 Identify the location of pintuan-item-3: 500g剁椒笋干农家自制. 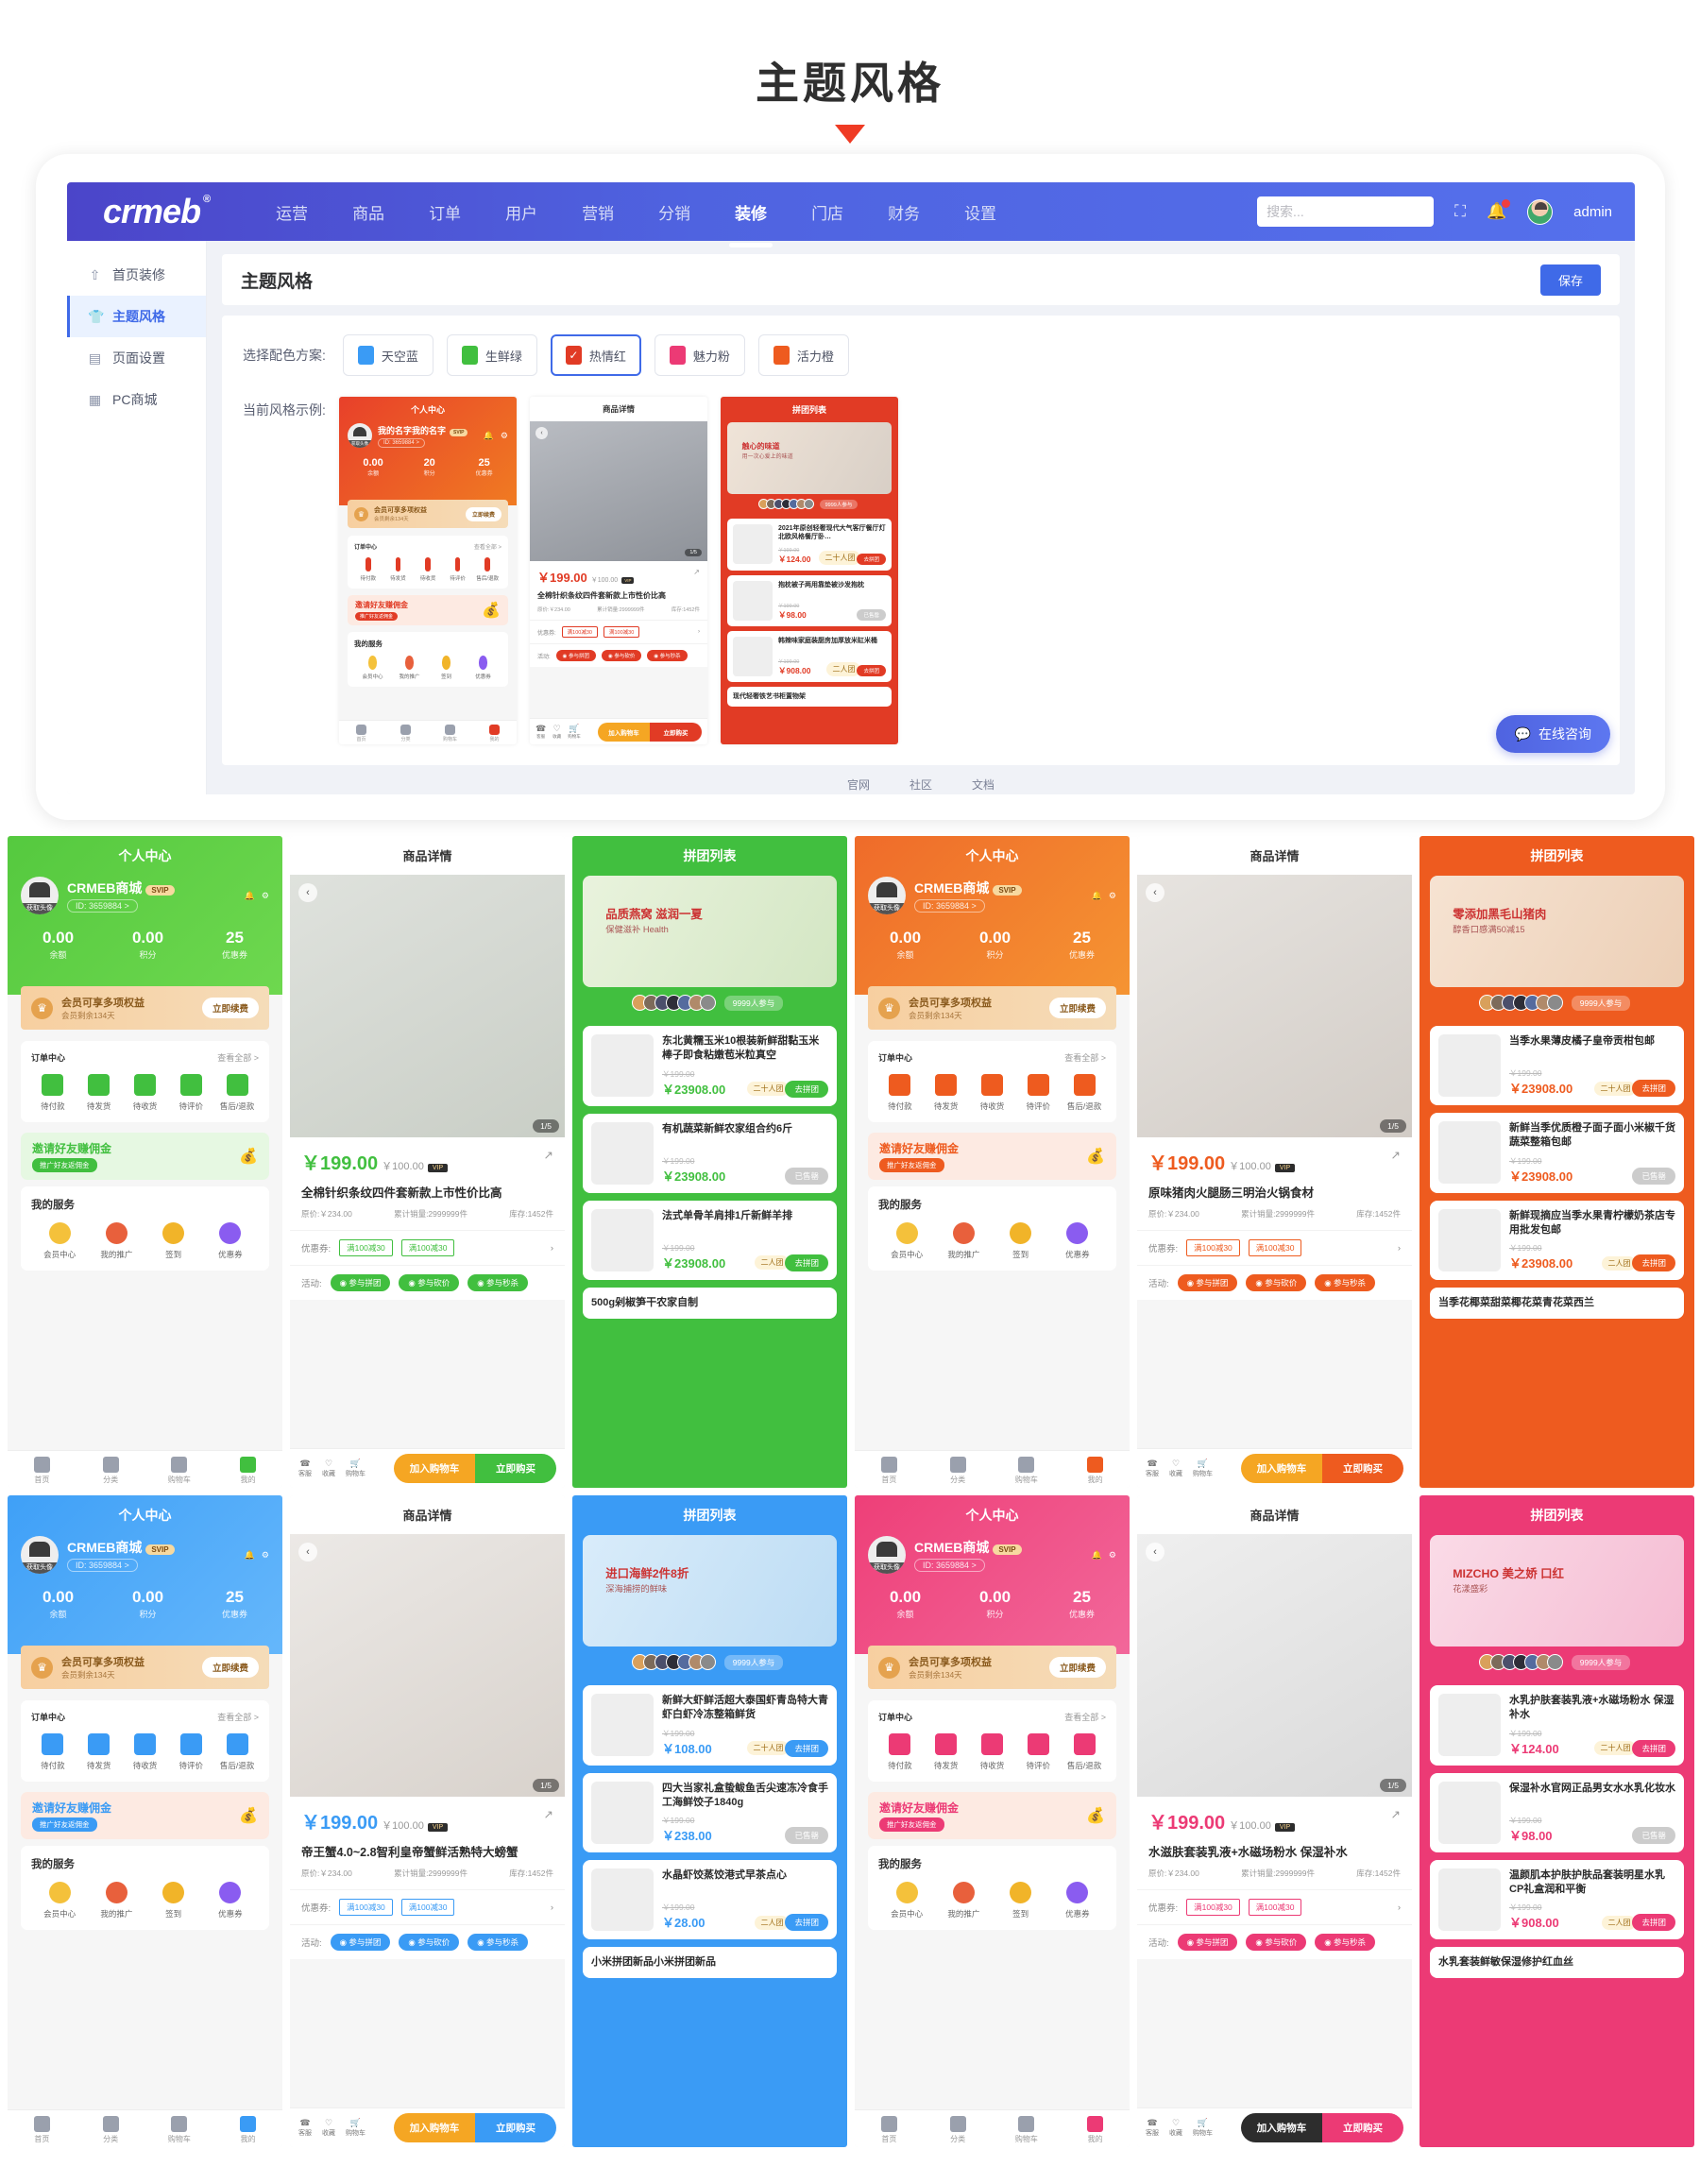
(710, 1303).